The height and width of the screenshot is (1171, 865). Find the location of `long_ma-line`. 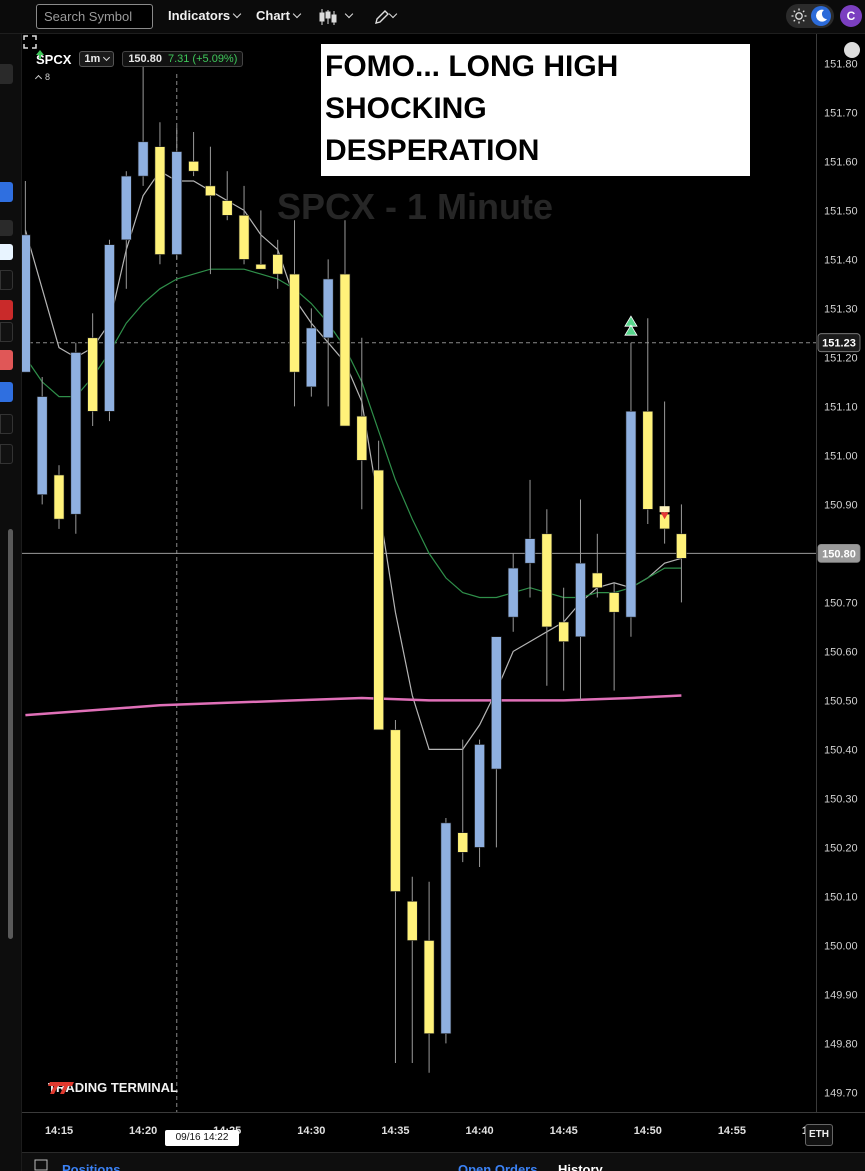

long_ma-line is located at coordinates (353, 705).